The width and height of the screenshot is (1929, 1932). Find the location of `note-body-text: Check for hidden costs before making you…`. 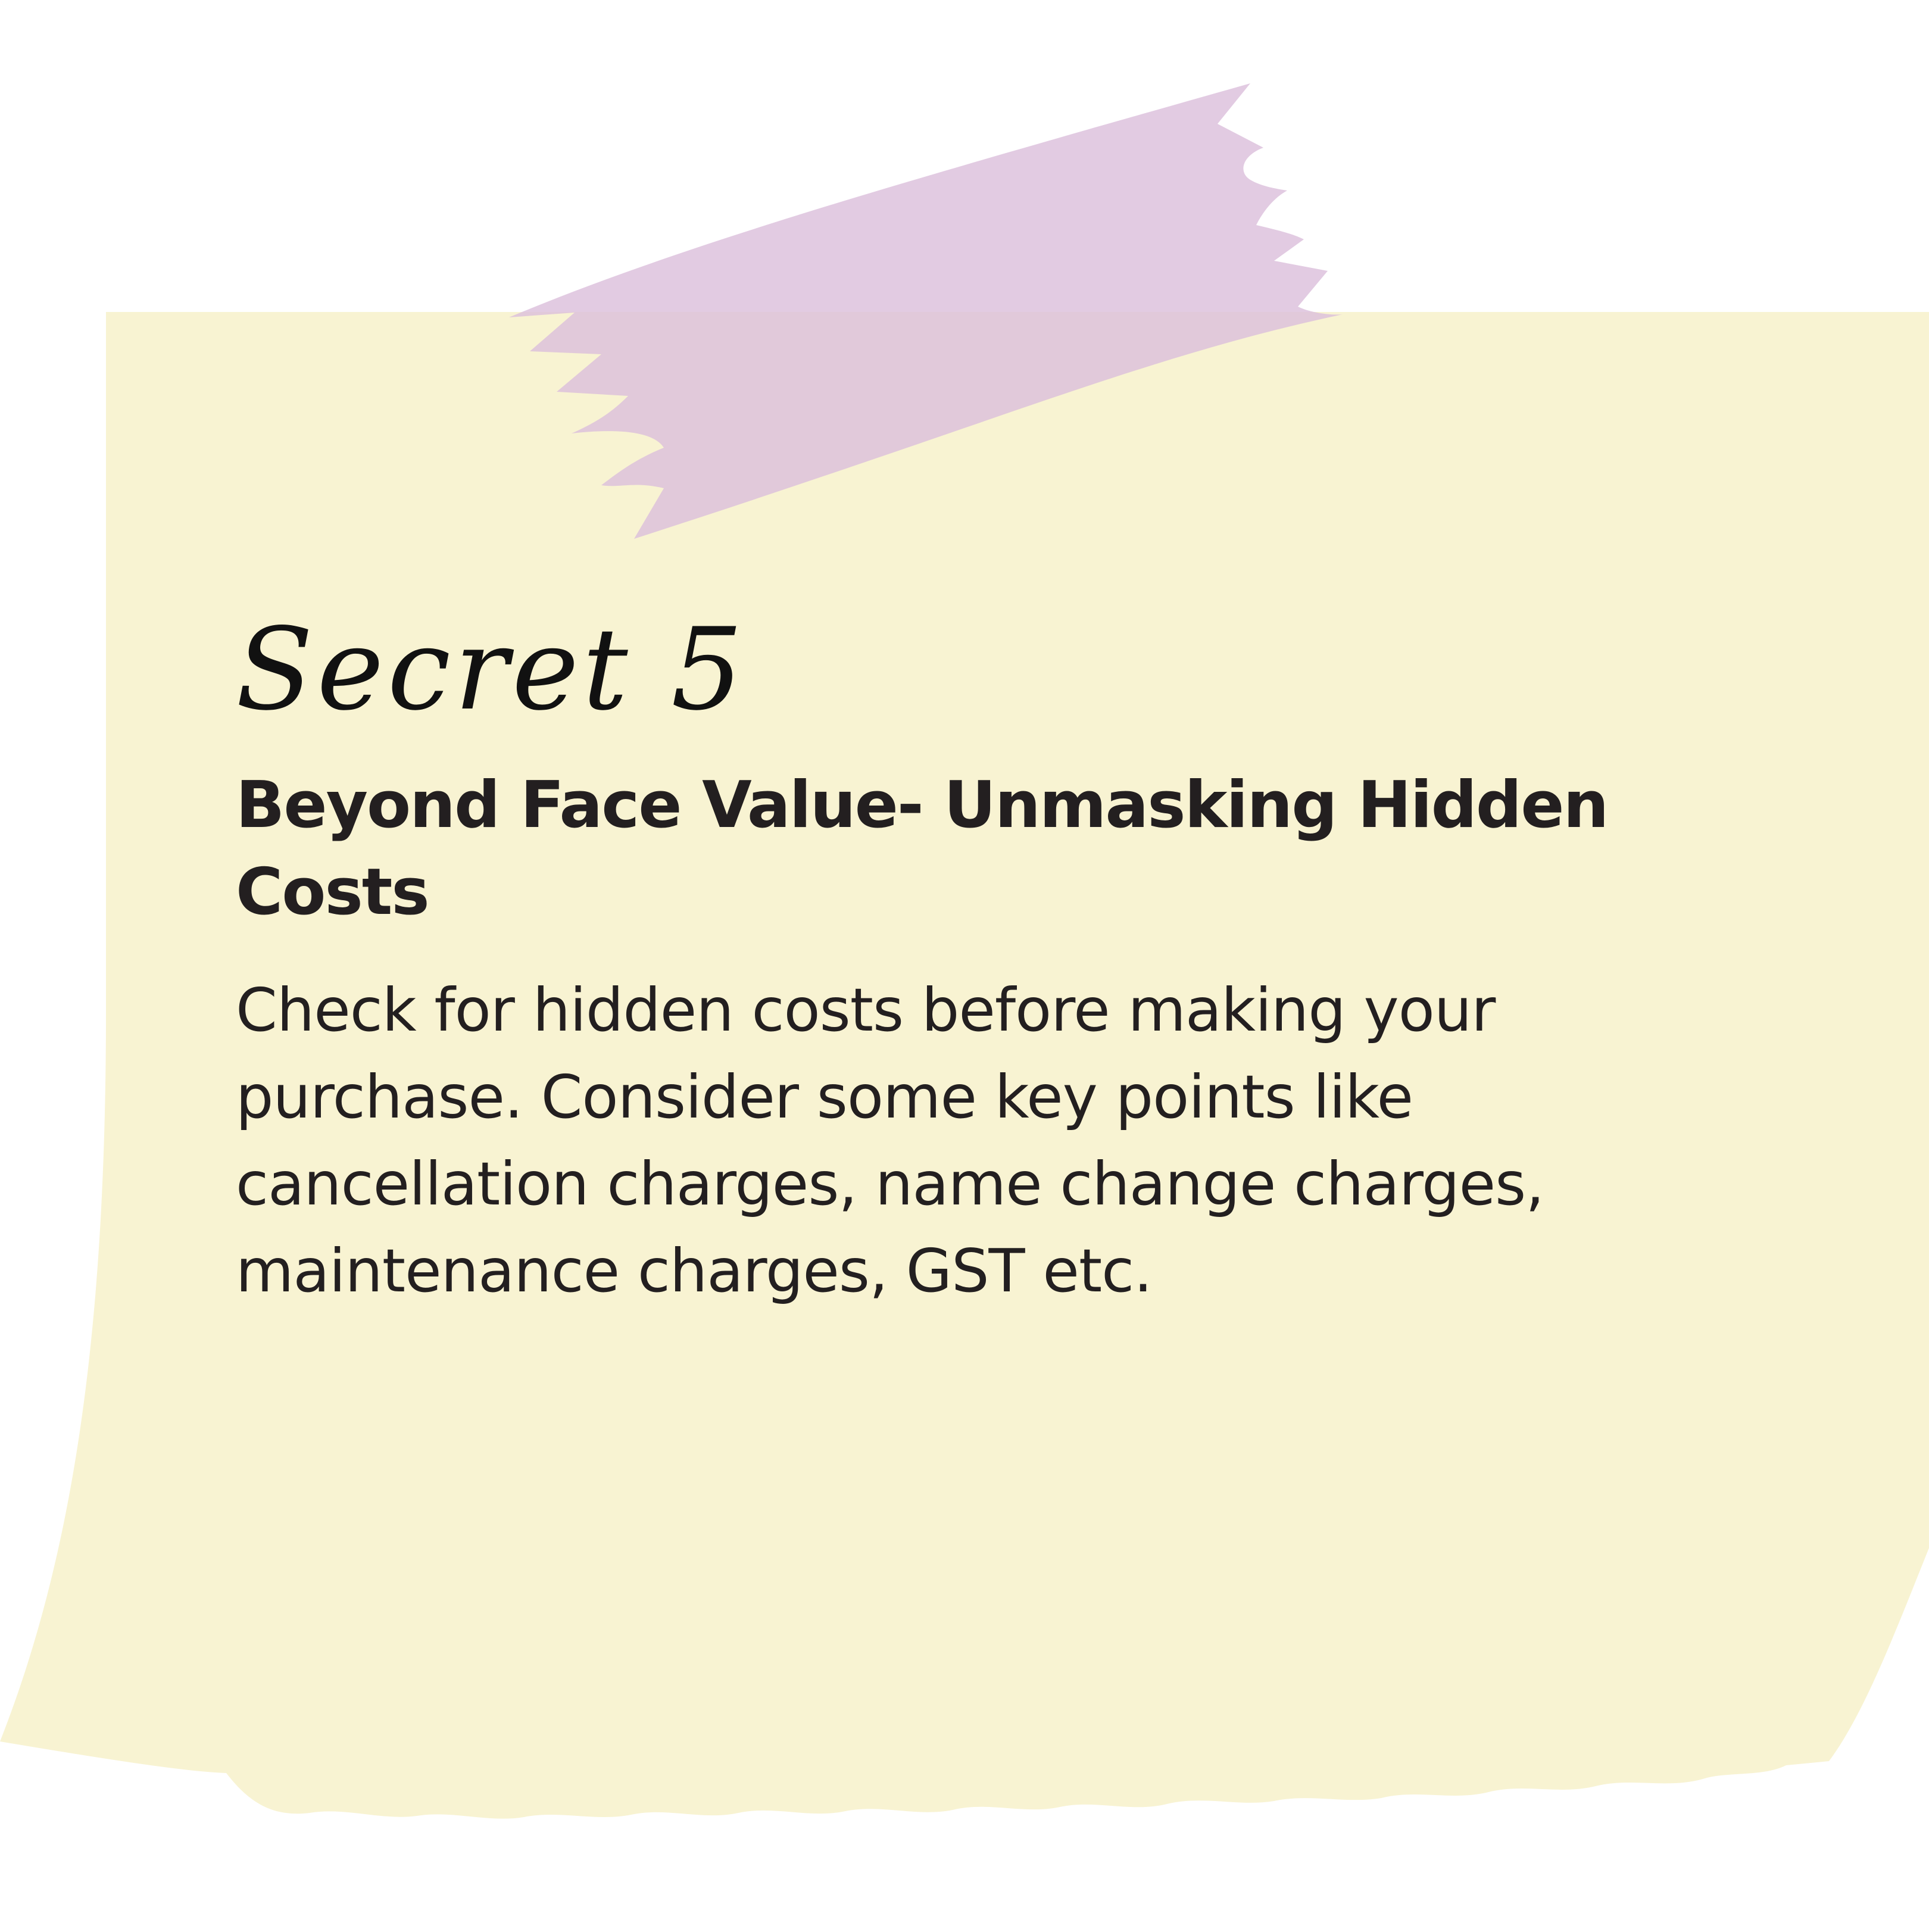

note-body-text: Check for hidden costs before making you… is located at coordinates (890, 1140).